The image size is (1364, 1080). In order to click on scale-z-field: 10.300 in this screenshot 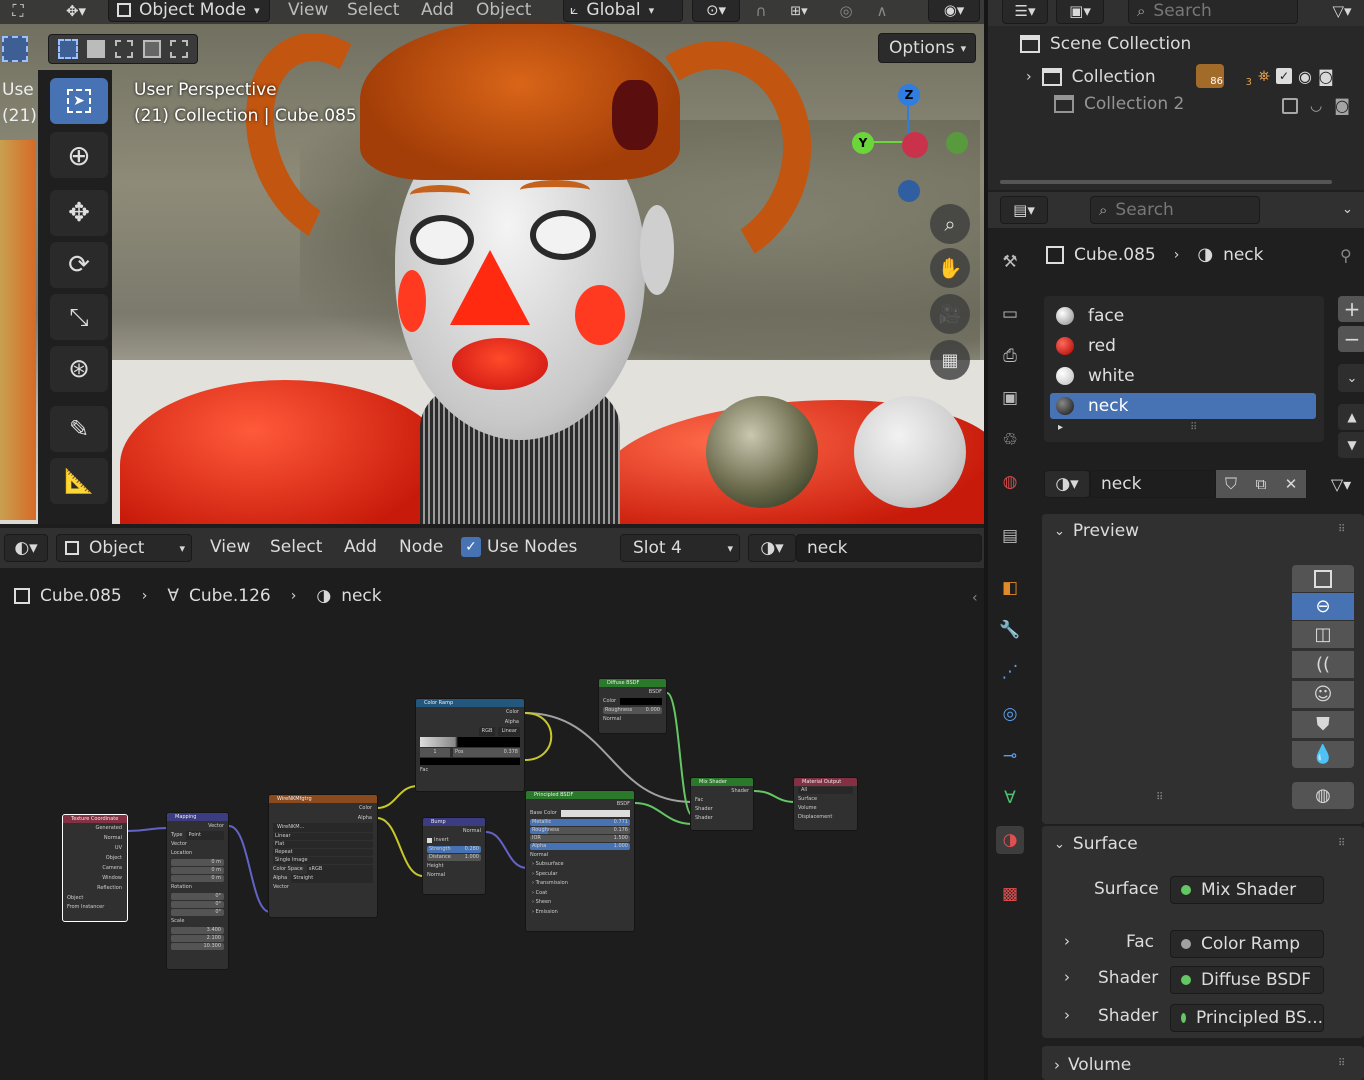, I will do `click(197, 946)`.